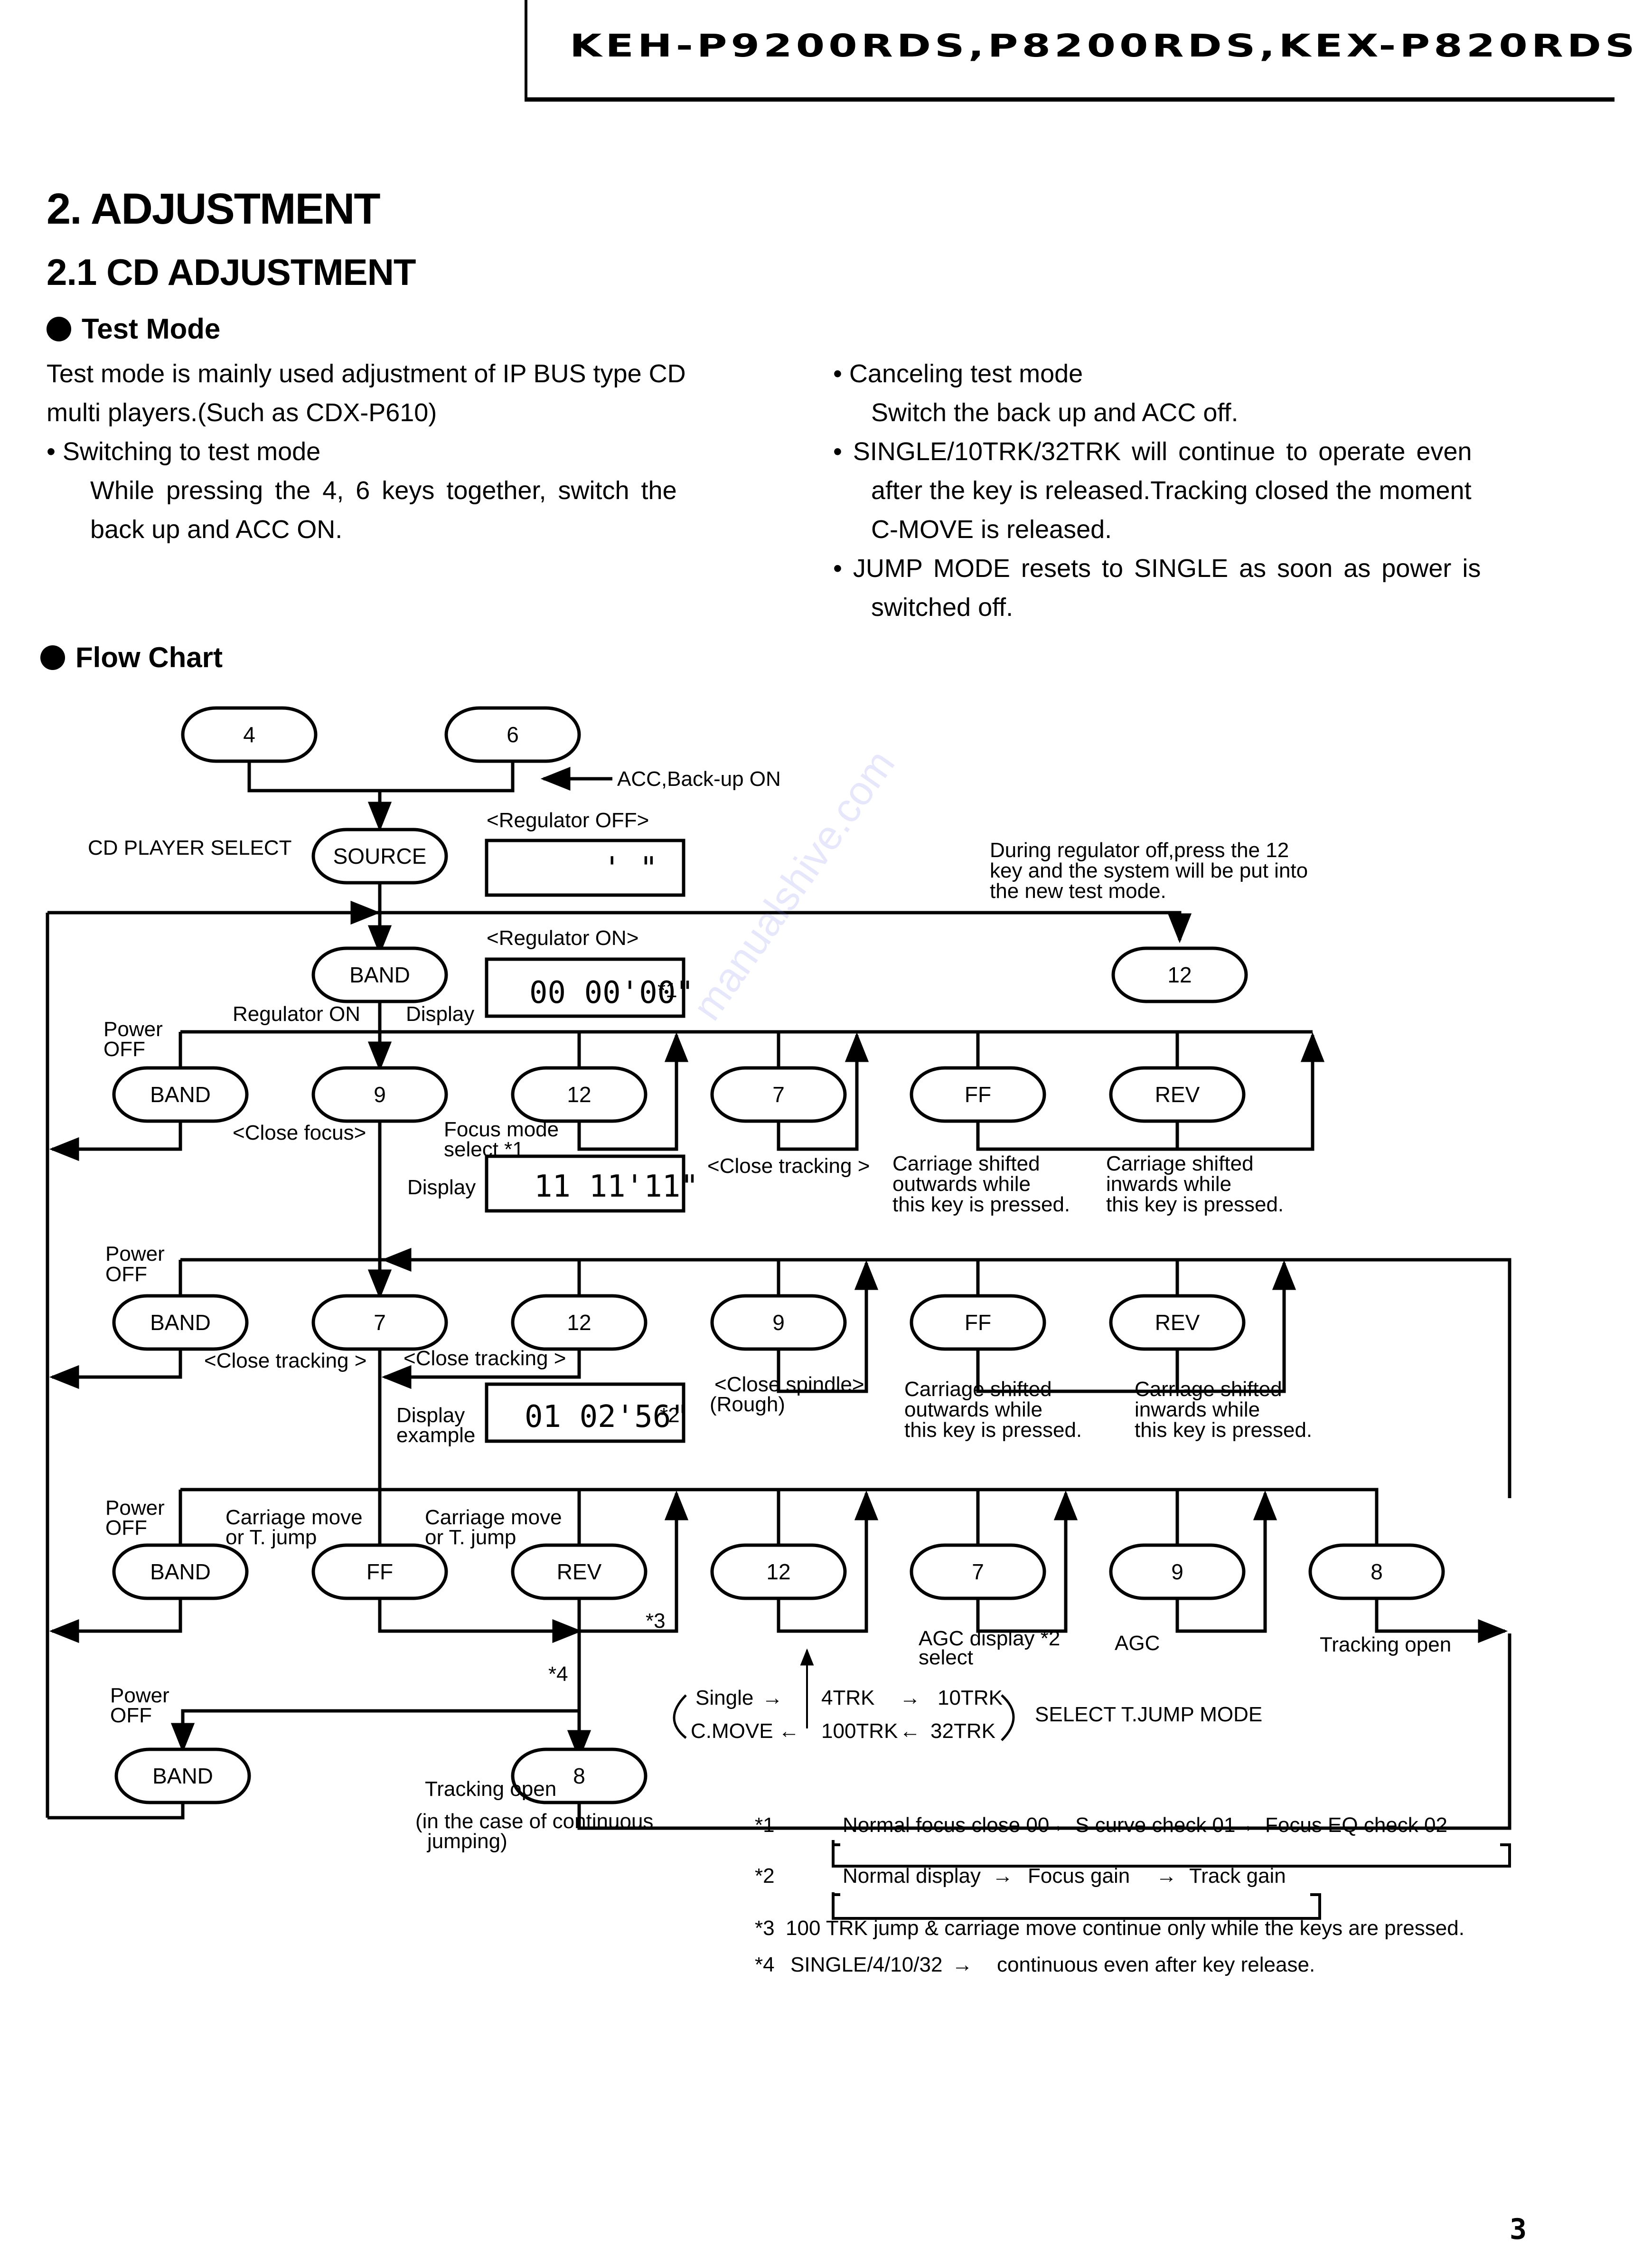 The image size is (1652, 2256). Describe the element at coordinates (978, 1571) in the screenshot. I see `row3-key-7-button: 7` at that location.